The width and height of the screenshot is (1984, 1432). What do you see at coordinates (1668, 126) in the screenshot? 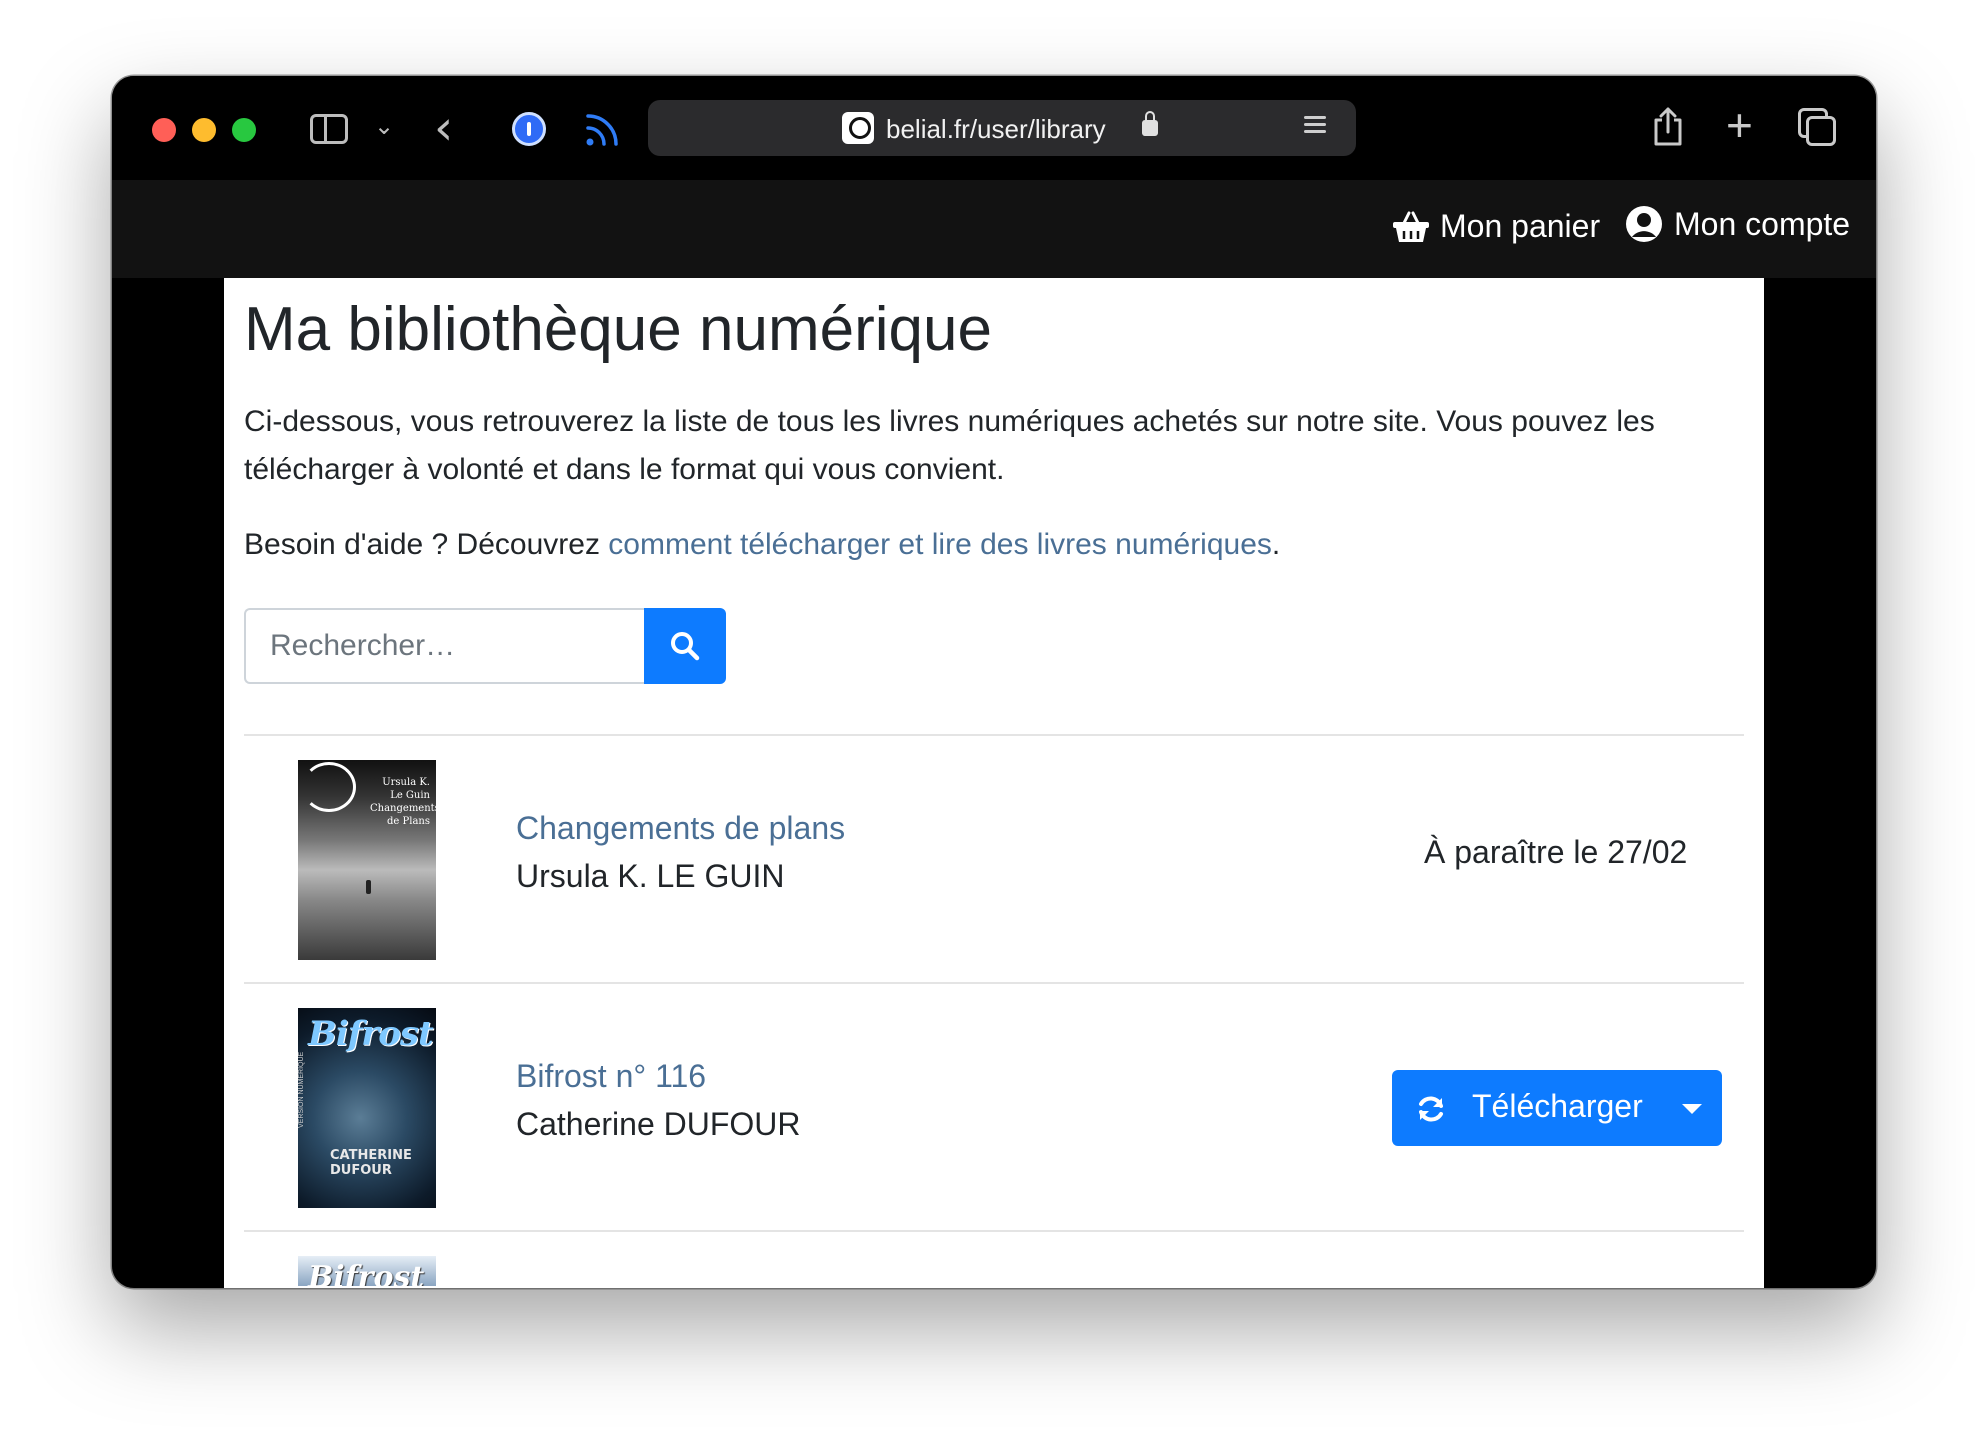
I see `share-icon` at bounding box center [1668, 126].